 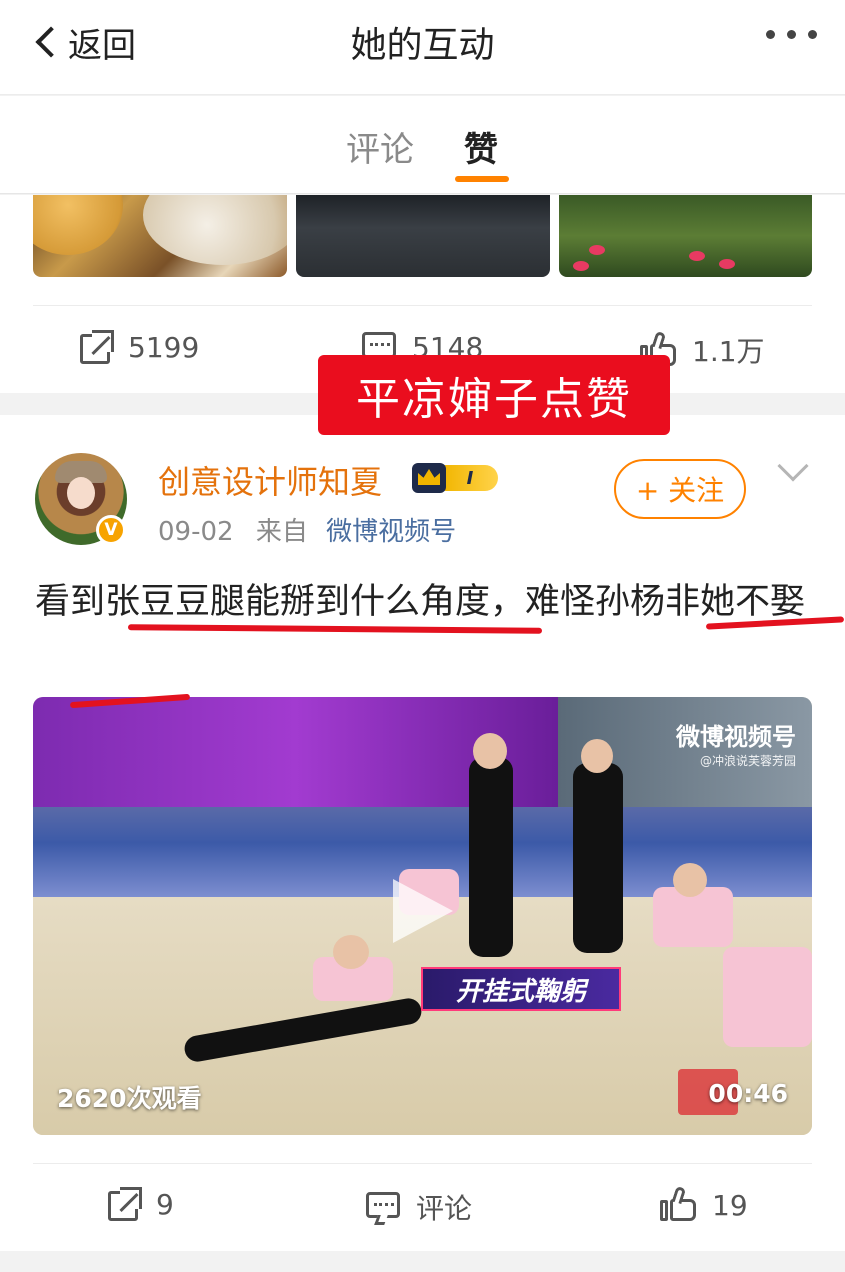 What do you see at coordinates (78, 225) in the screenshot?
I see `food-bowl-graphic` at bounding box center [78, 225].